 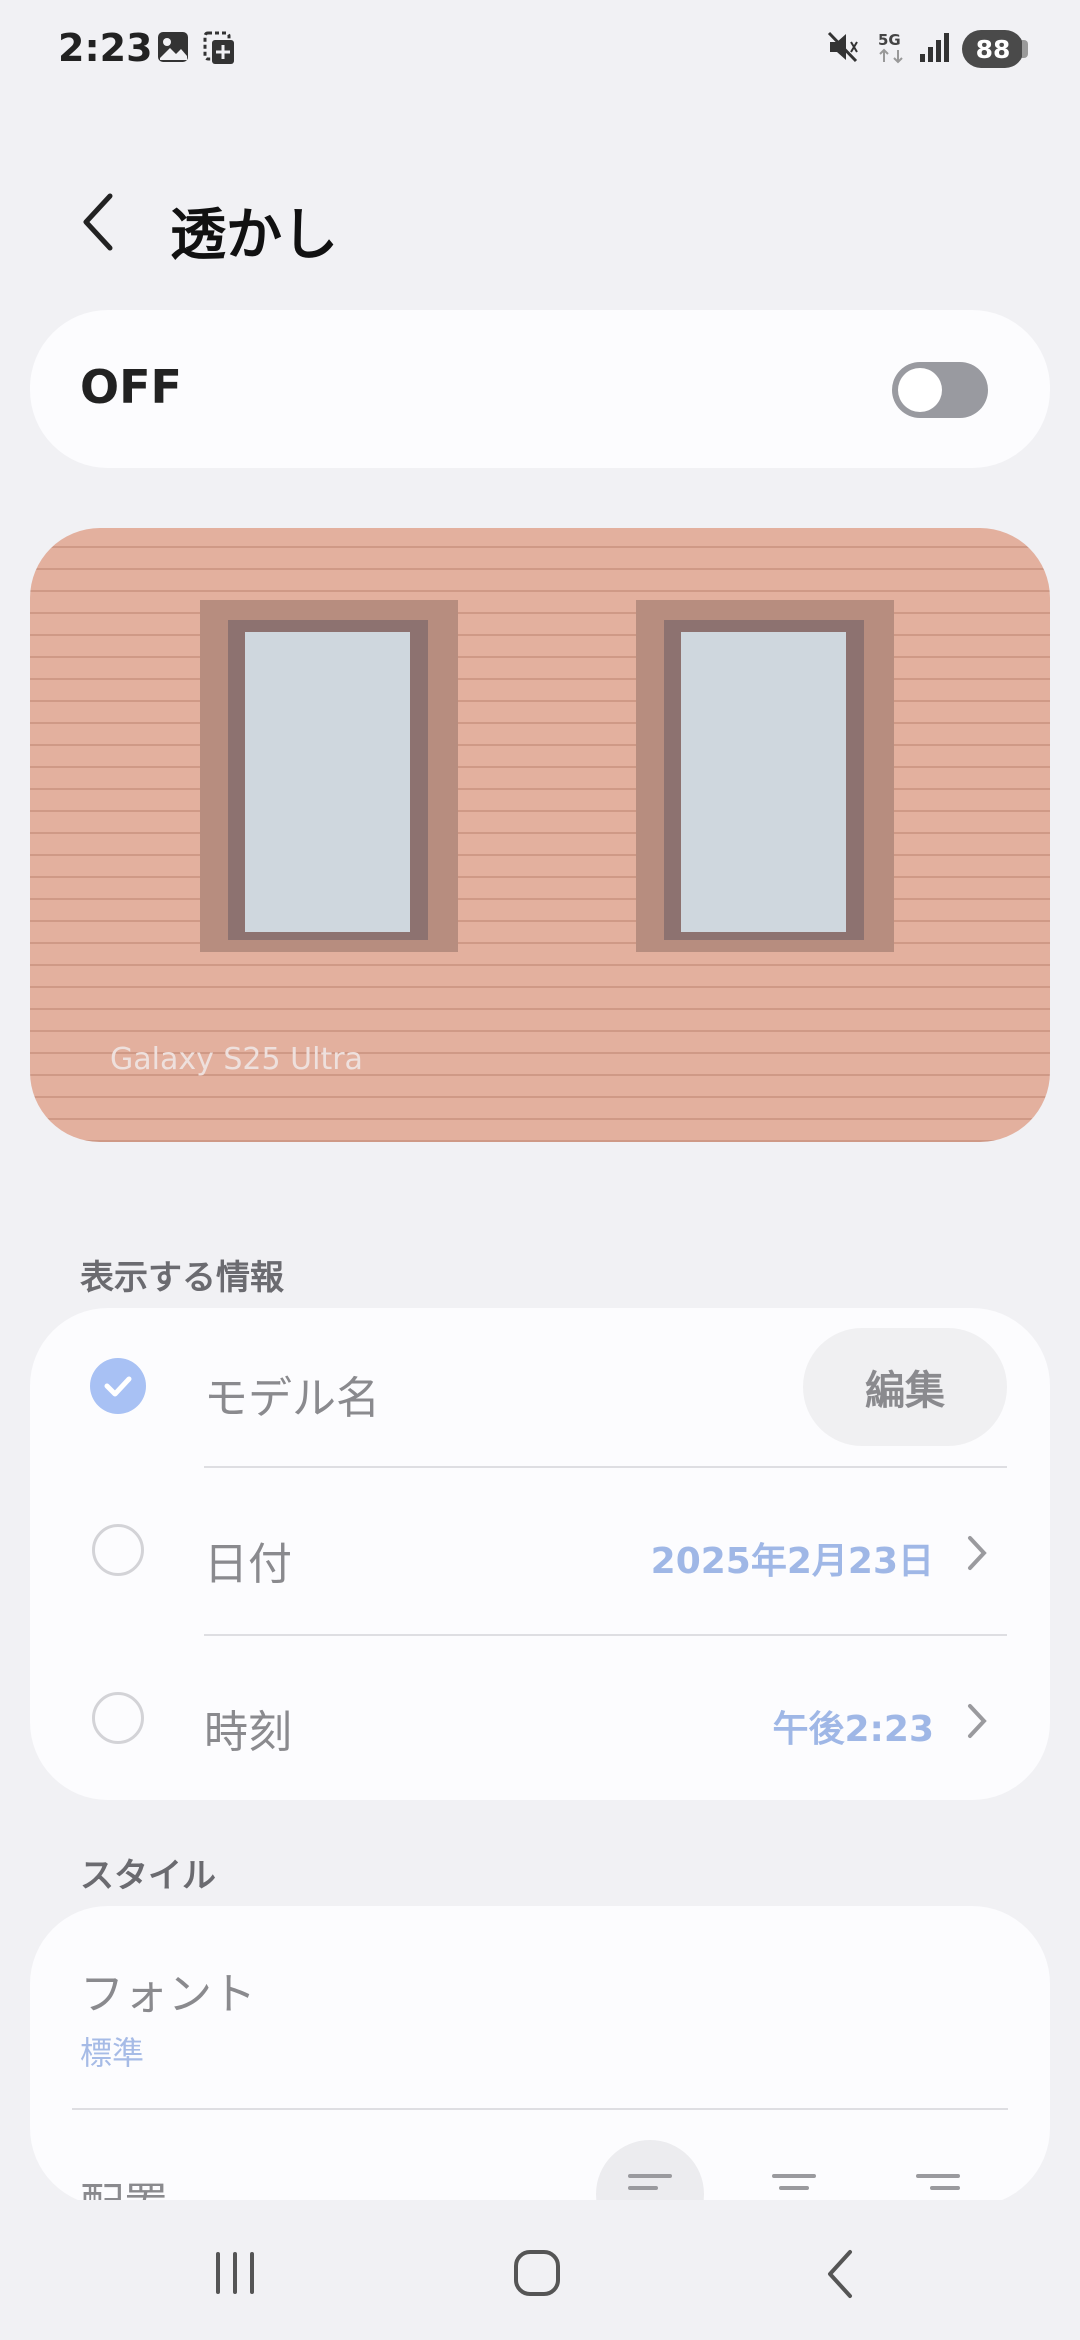 I want to click on master-toggle-switch, so click(x=940, y=390).